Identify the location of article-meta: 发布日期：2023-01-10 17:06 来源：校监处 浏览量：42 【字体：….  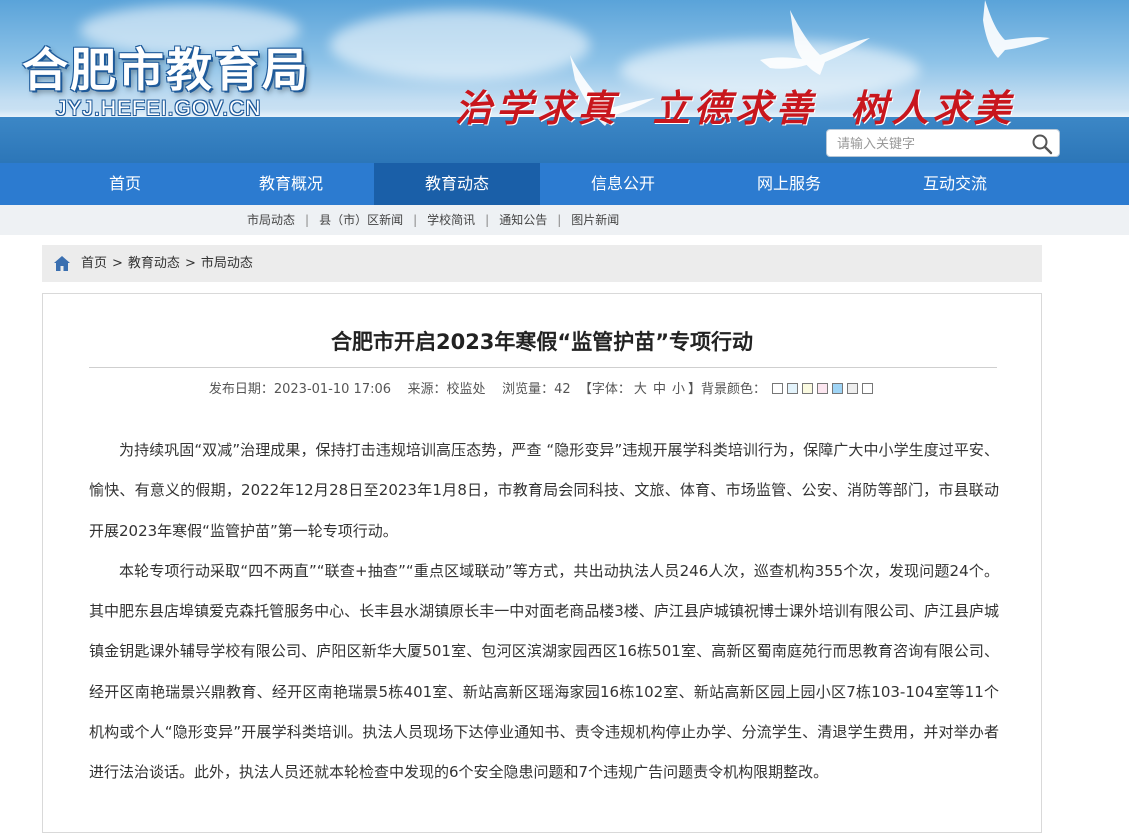
(542, 387).